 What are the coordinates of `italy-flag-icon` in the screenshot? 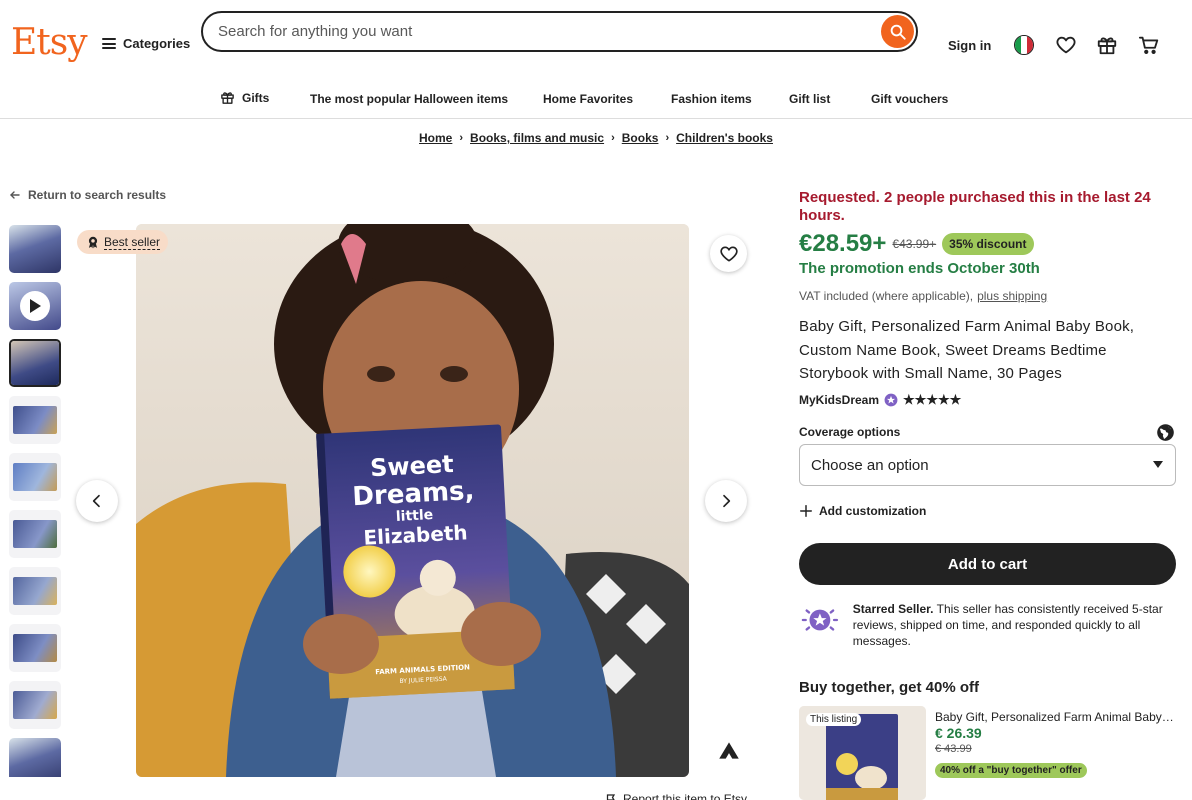 It's located at (1024, 45).